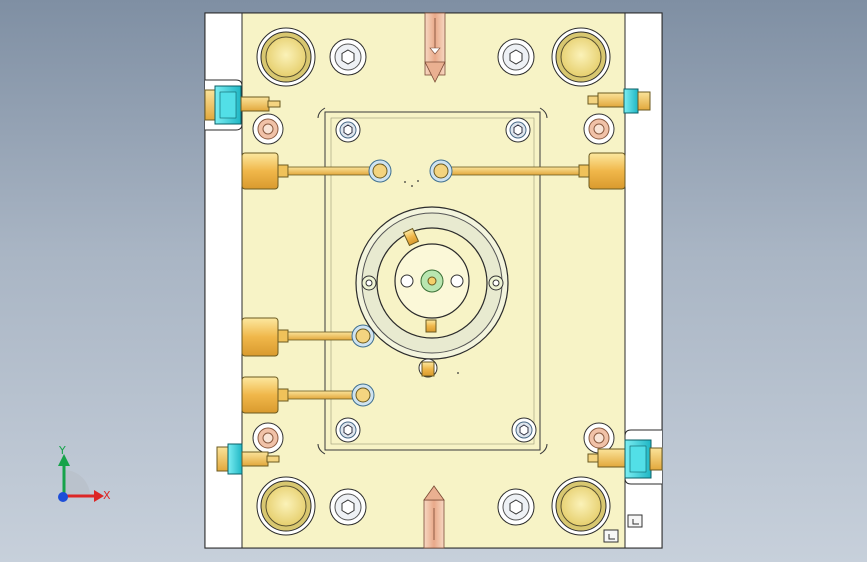 This screenshot has height=562, width=867. Describe the element at coordinates (524, 430) in the screenshot. I see `plate-bolt-bottom-right` at that location.